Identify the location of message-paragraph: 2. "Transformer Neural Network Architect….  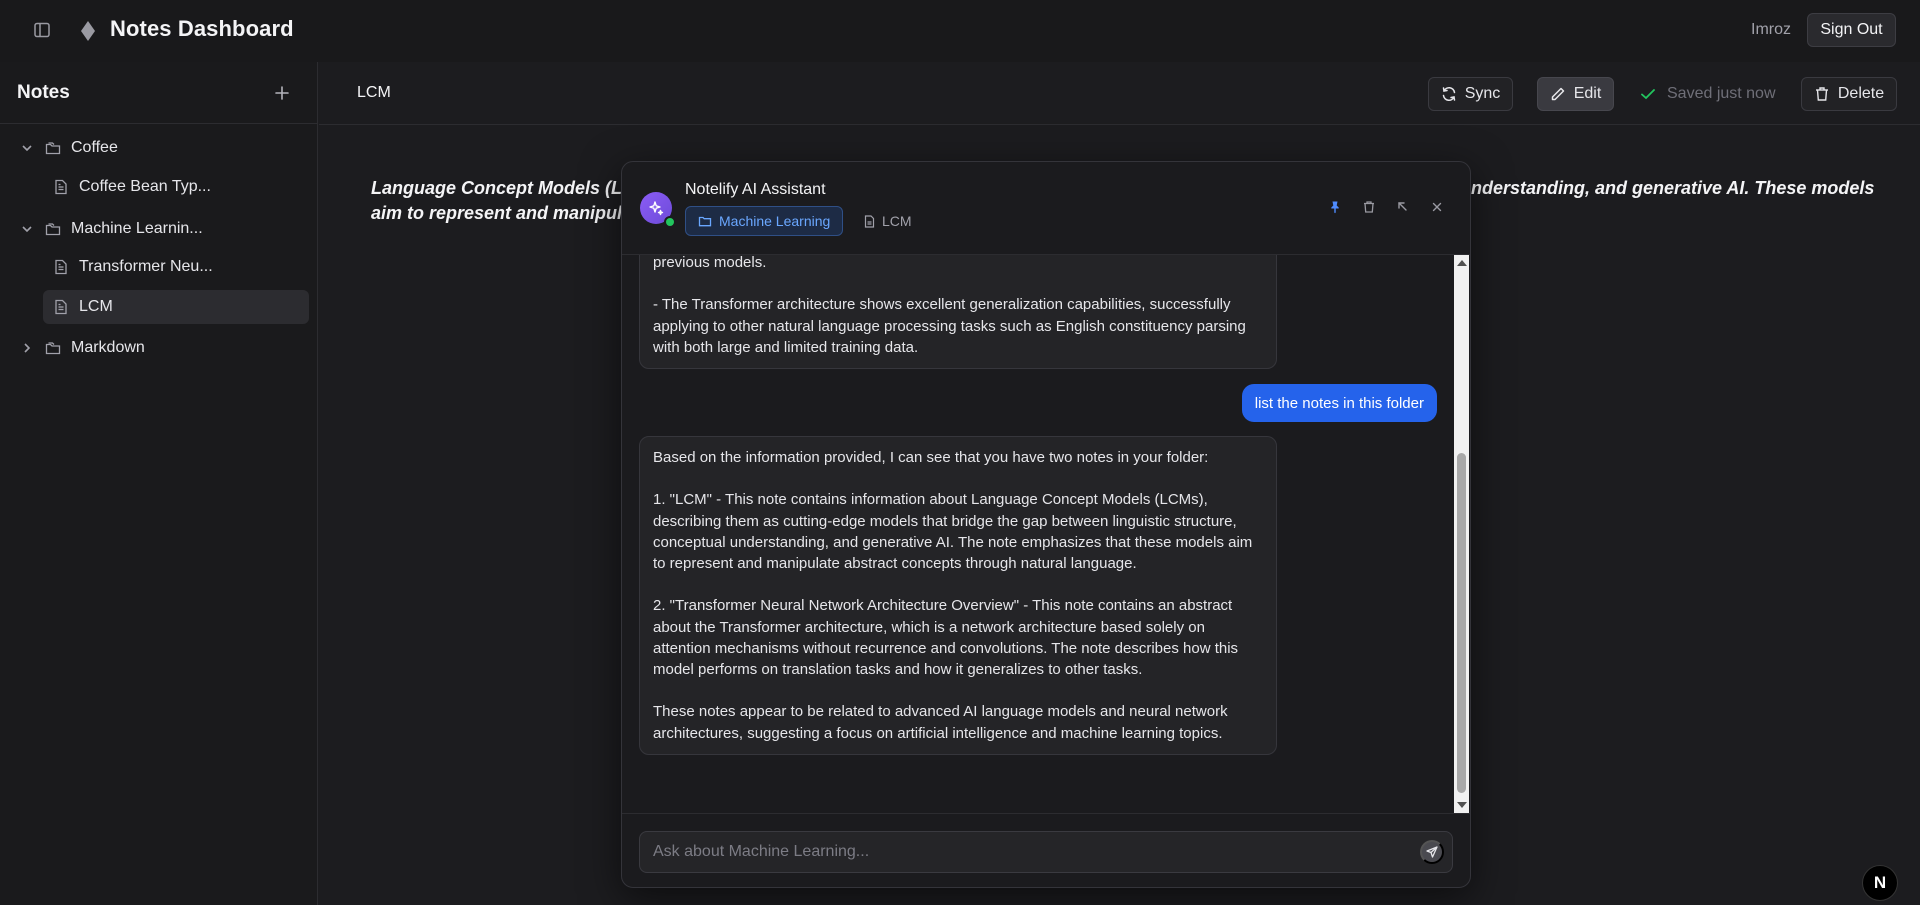
(946, 637).